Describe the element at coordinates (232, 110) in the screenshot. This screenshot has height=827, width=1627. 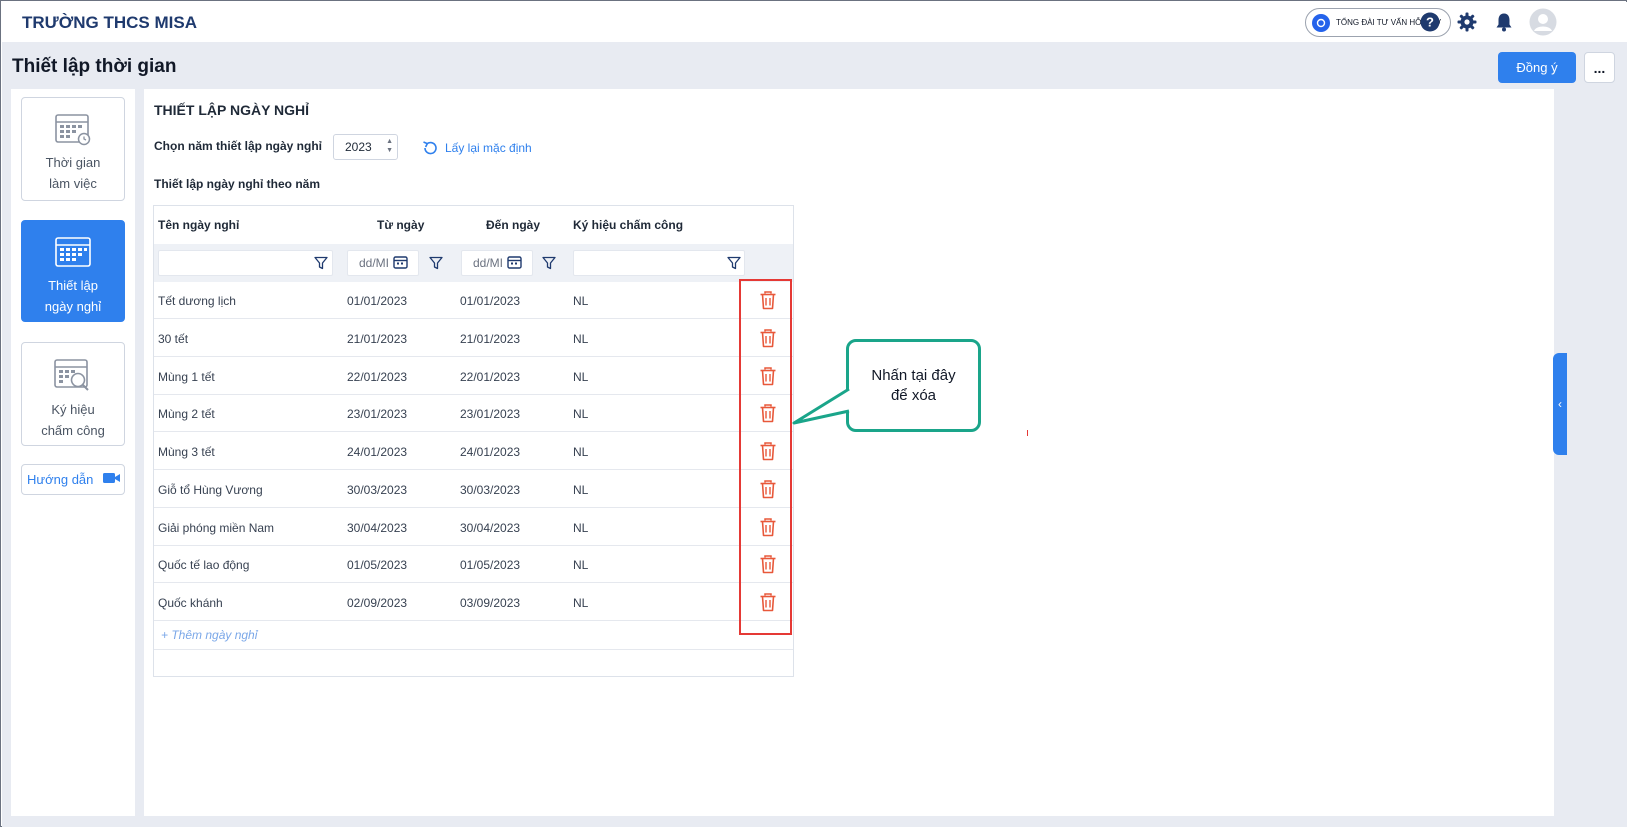
I see `section-title: THIẾT LẬP NGÀY NGHỈ` at that location.